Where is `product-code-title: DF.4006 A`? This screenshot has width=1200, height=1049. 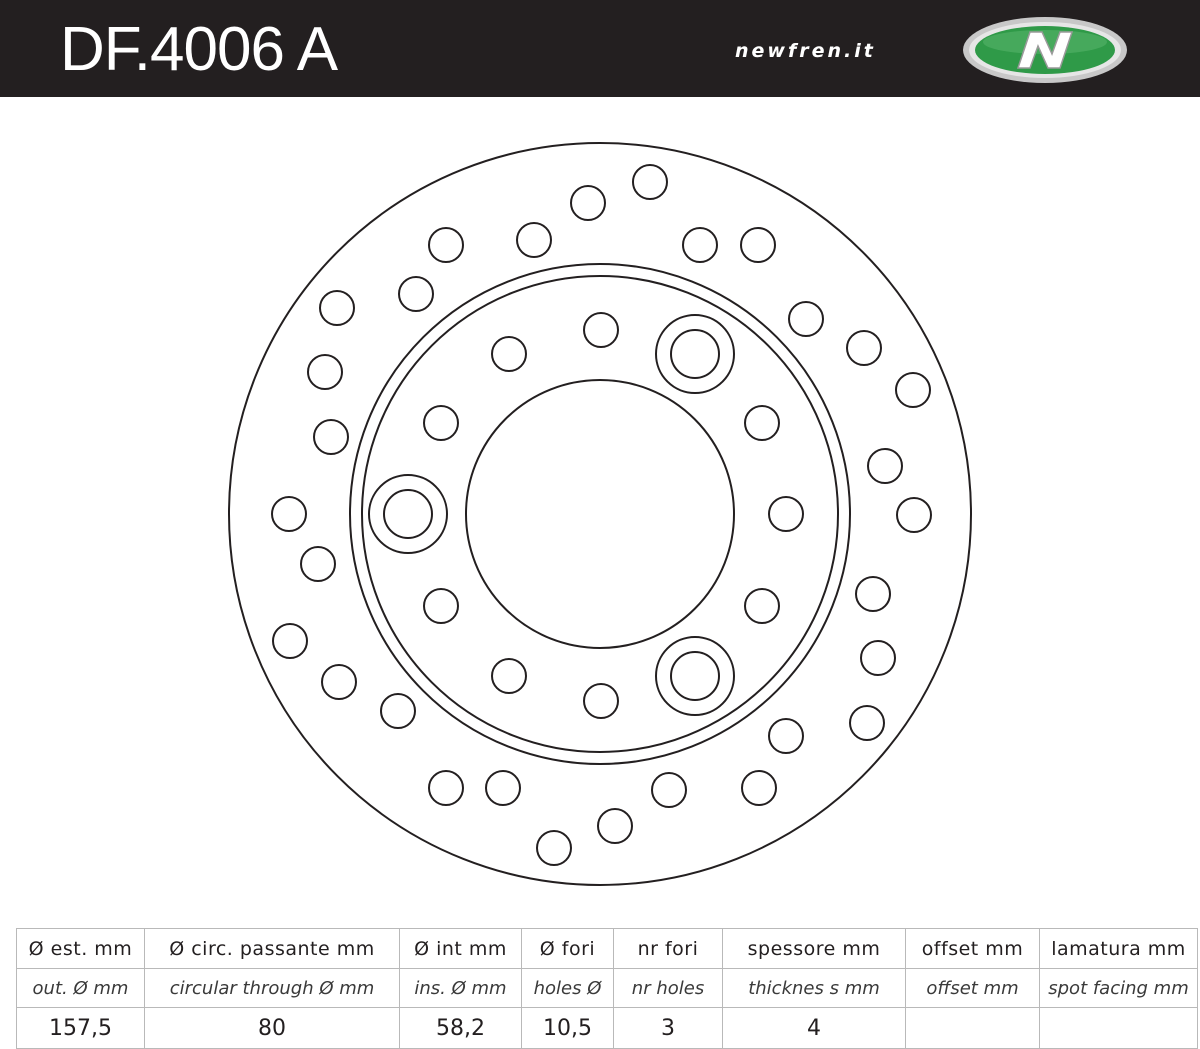
product-code-title: DF.4006 A is located at coordinates (199, 49).